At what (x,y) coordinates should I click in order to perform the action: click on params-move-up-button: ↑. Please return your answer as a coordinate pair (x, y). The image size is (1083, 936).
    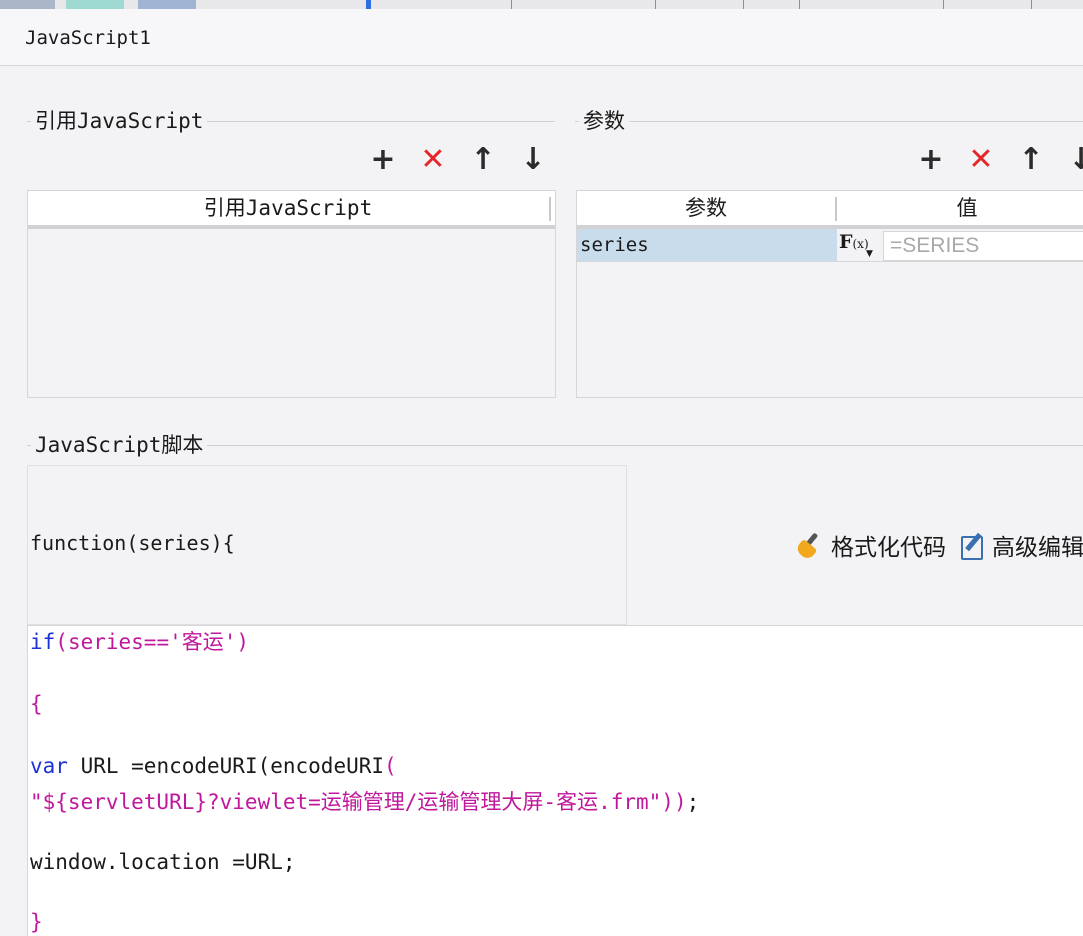
    Looking at the image, I should click on (1031, 160).